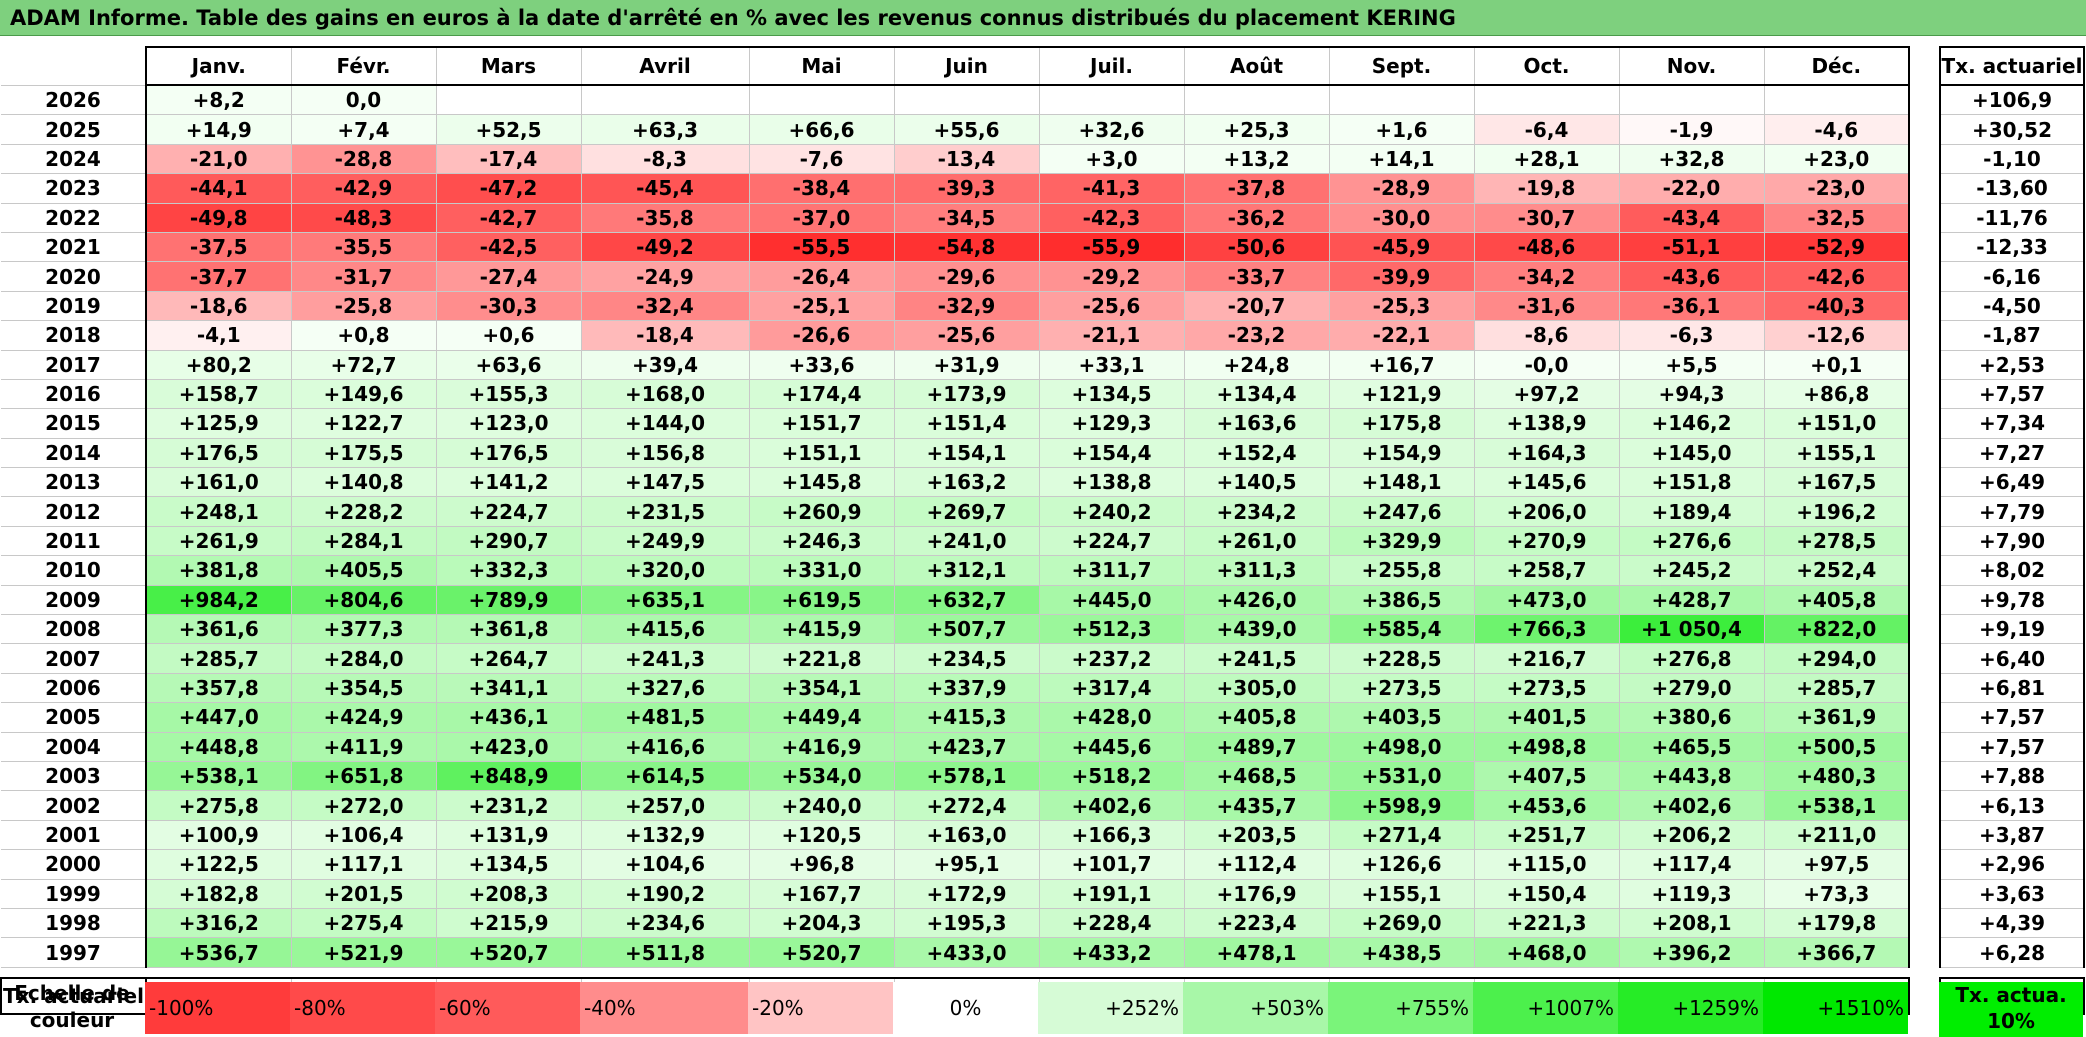 The height and width of the screenshot is (1037, 2086). I want to click on heatmap-cell: -19,8, so click(1546, 188).